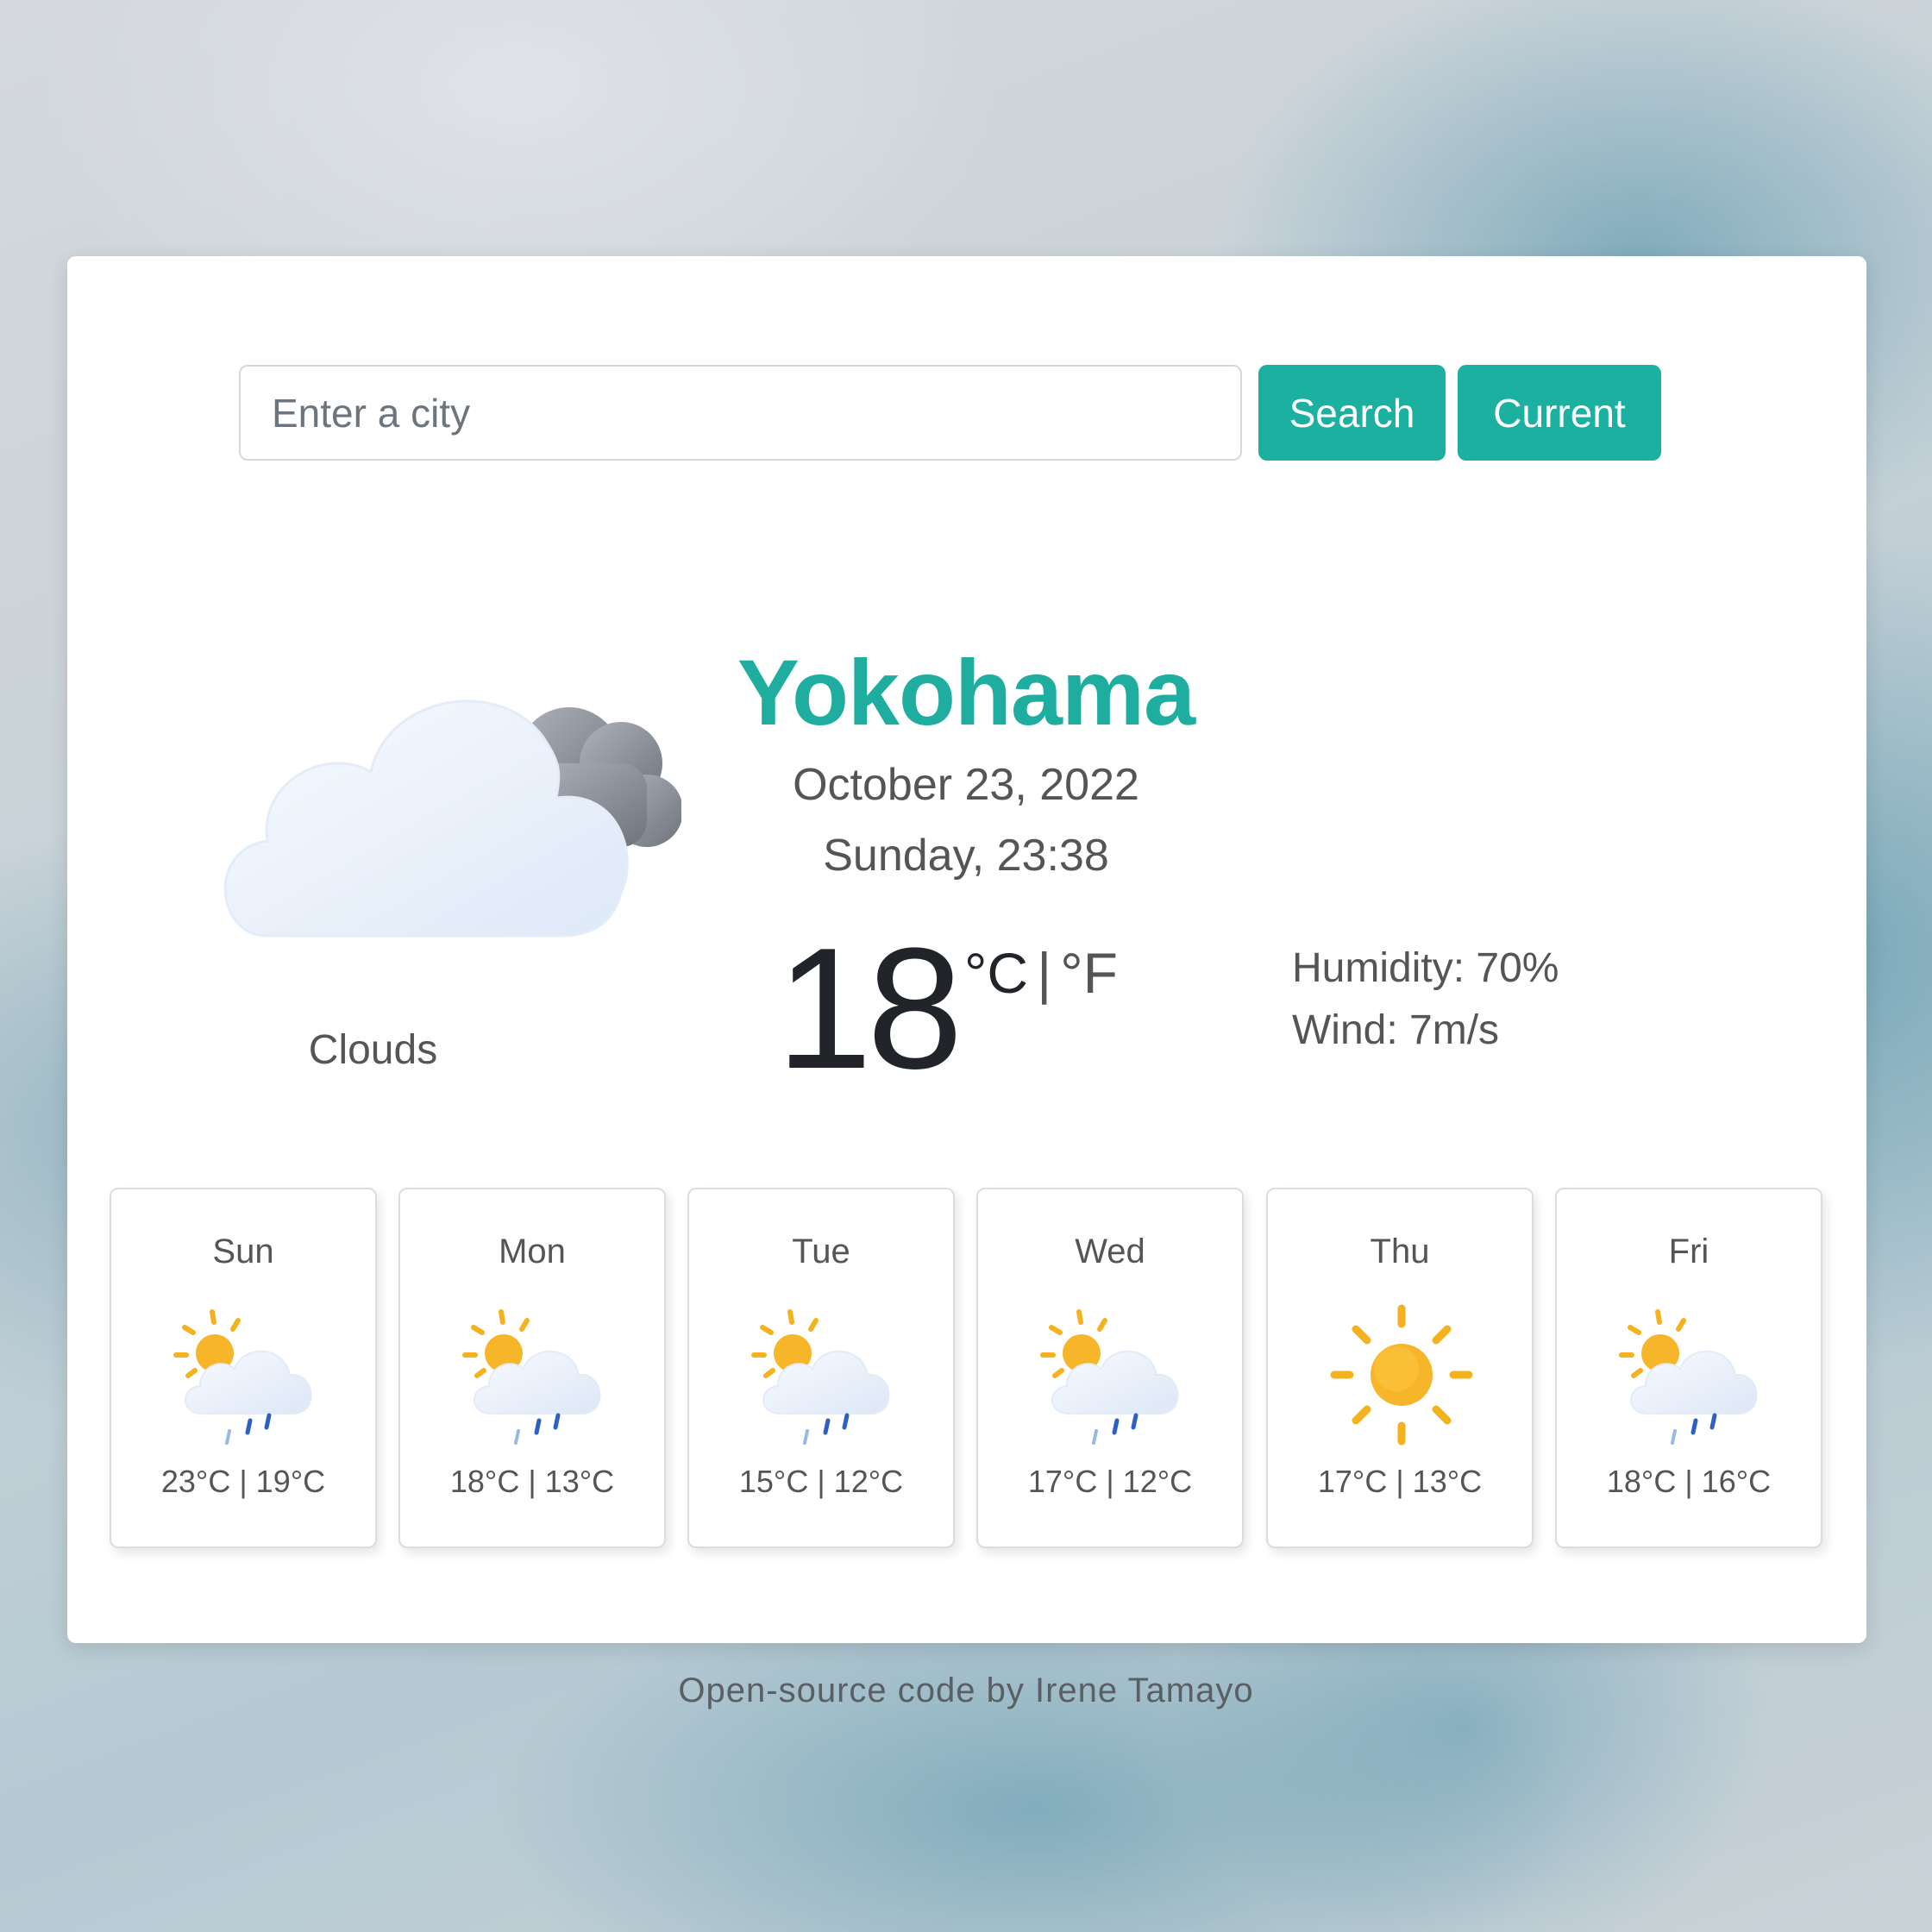  What do you see at coordinates (1400, 1251) in the screenshot?
I see `forecast-day-name: Thu` at bounding box center [1400, 1251].